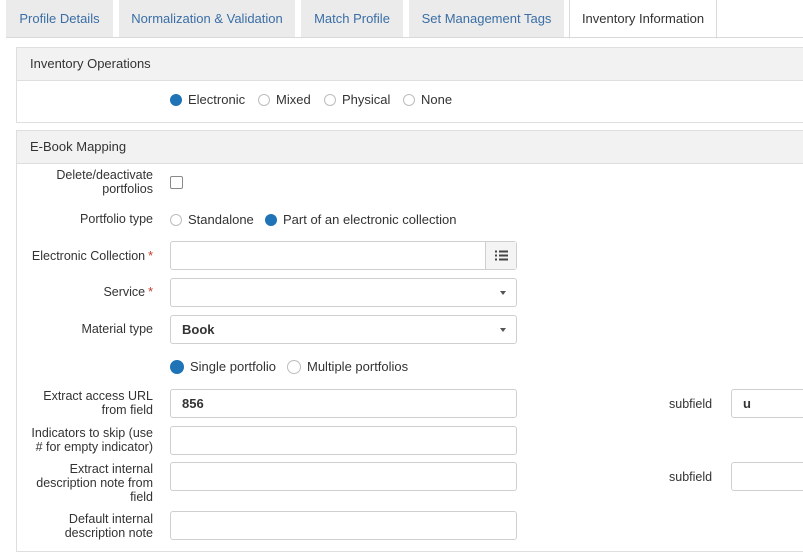 The image size is (803, 552). What do you see at coordinates (343, 440) in the screenshot?
I see `indicators-input` at bounding box center [343, 440].